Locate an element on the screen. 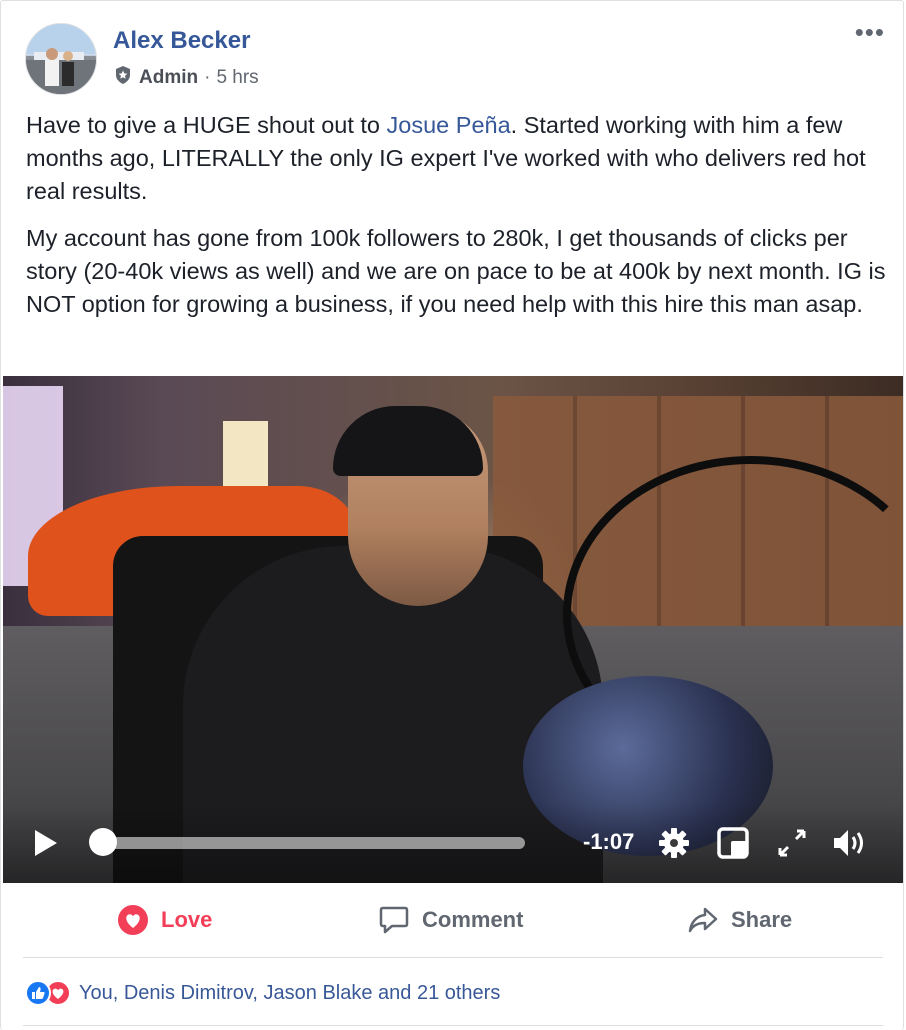  author-role: Admin is located at coordinates (169, 77).